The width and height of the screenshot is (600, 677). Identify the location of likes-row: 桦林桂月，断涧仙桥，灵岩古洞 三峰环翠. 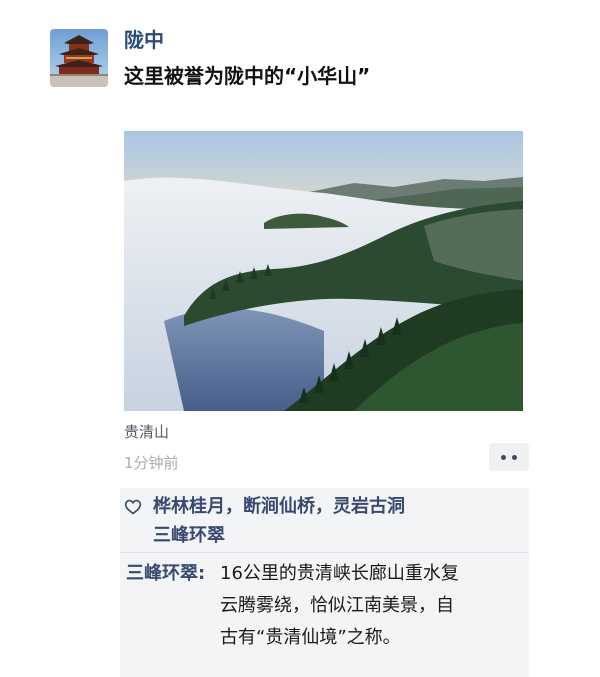
(324, 519).